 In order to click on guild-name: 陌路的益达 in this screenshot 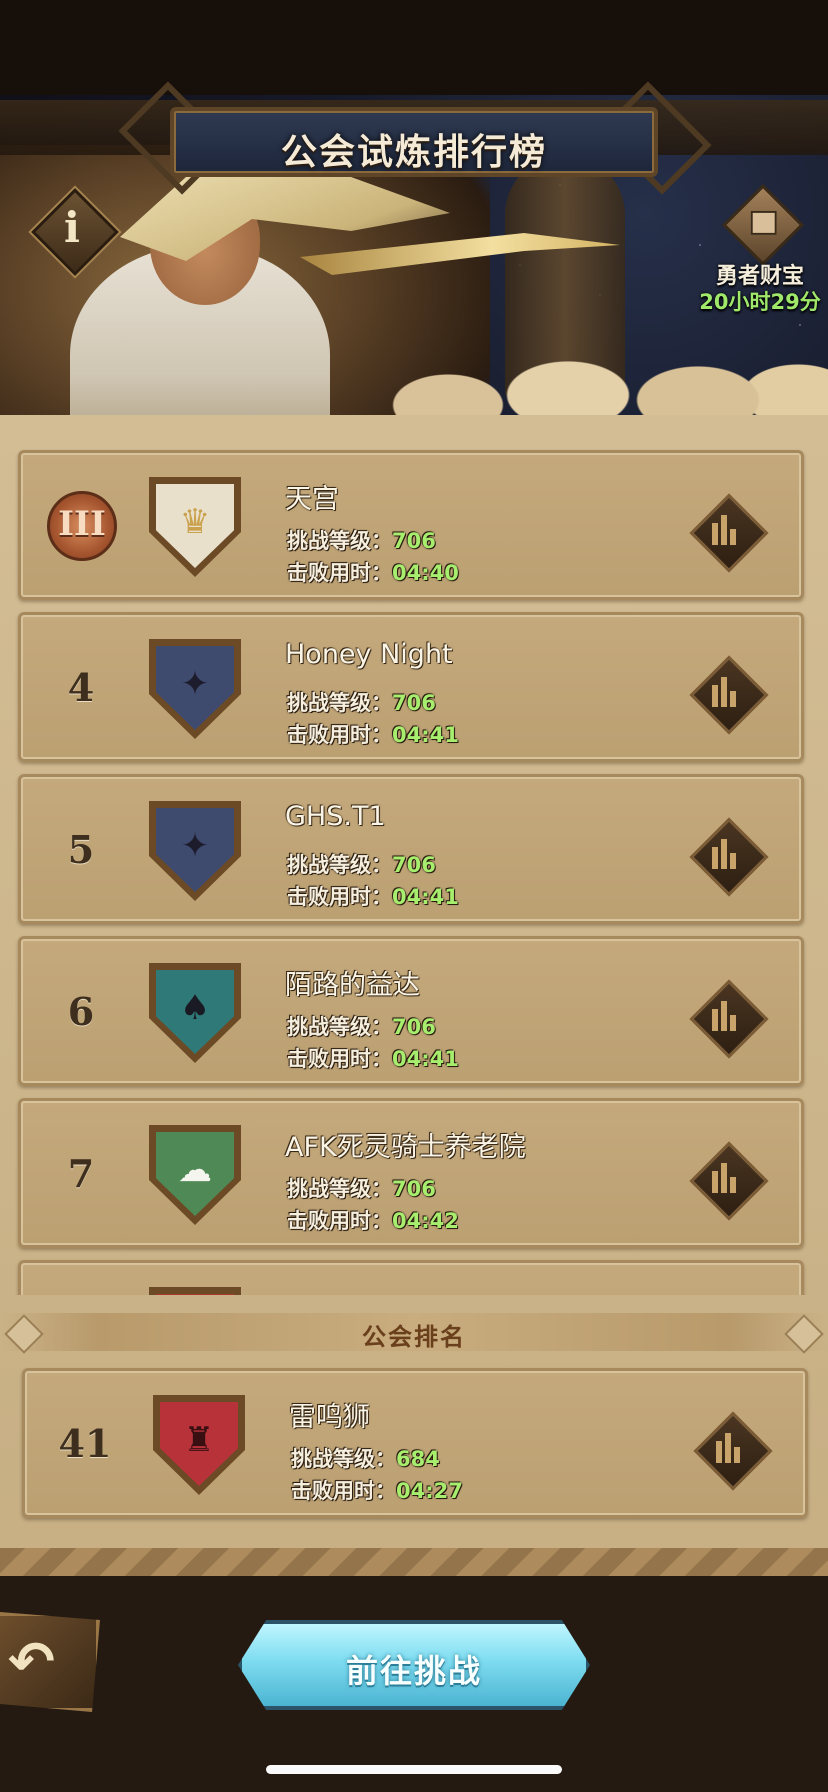, I will do `click(352, 985)`.